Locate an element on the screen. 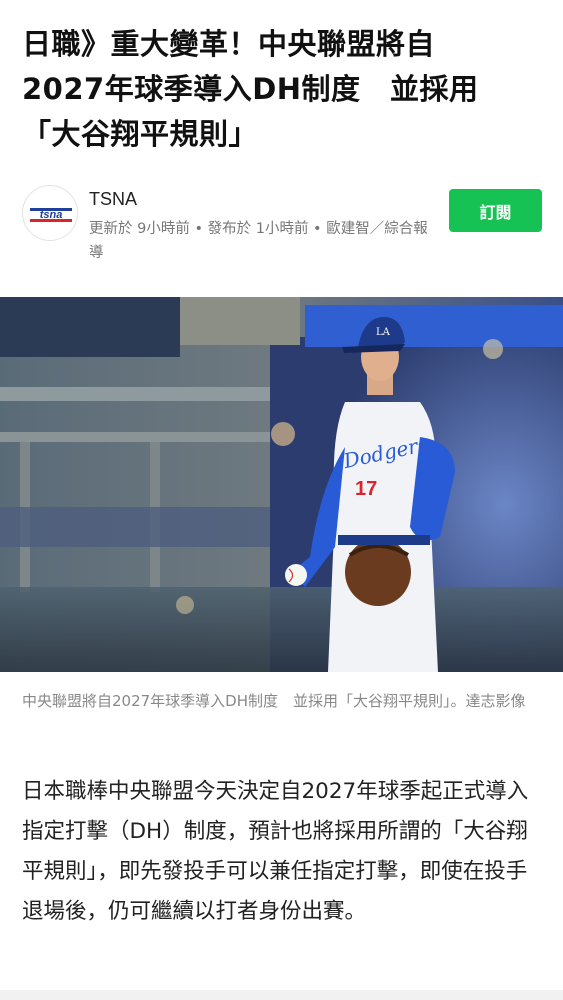 This screenshot has height=1000, width=563. title-line-1: 日職》重大變革！中央聯盟將自 is located at coordinates (229, 44).